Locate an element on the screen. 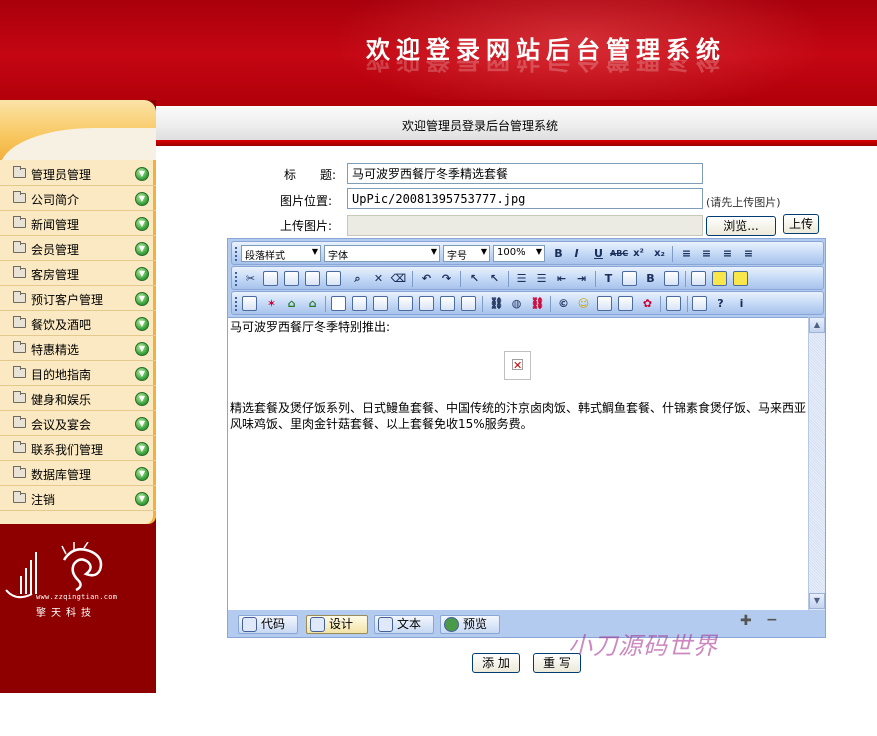 This screenshot has width=877, height=736. insert-globe-icon: ◍ is located at coordinates (516, 303).